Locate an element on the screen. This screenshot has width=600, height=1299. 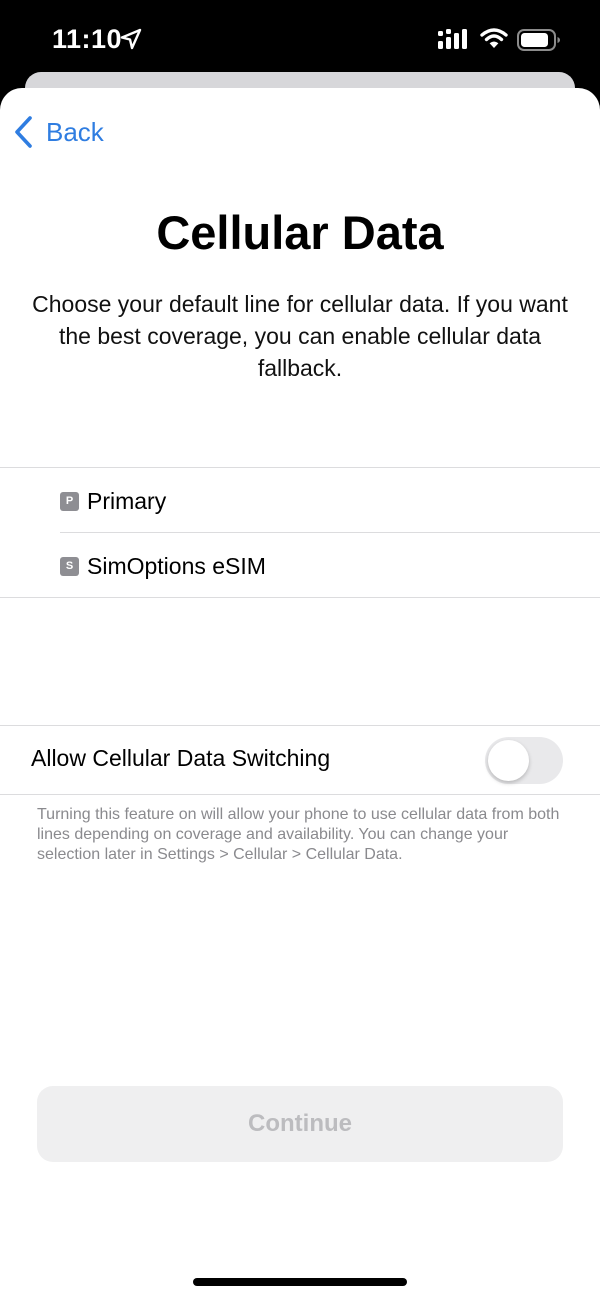
data-switching-toggle is located at coordinates (524, 760).